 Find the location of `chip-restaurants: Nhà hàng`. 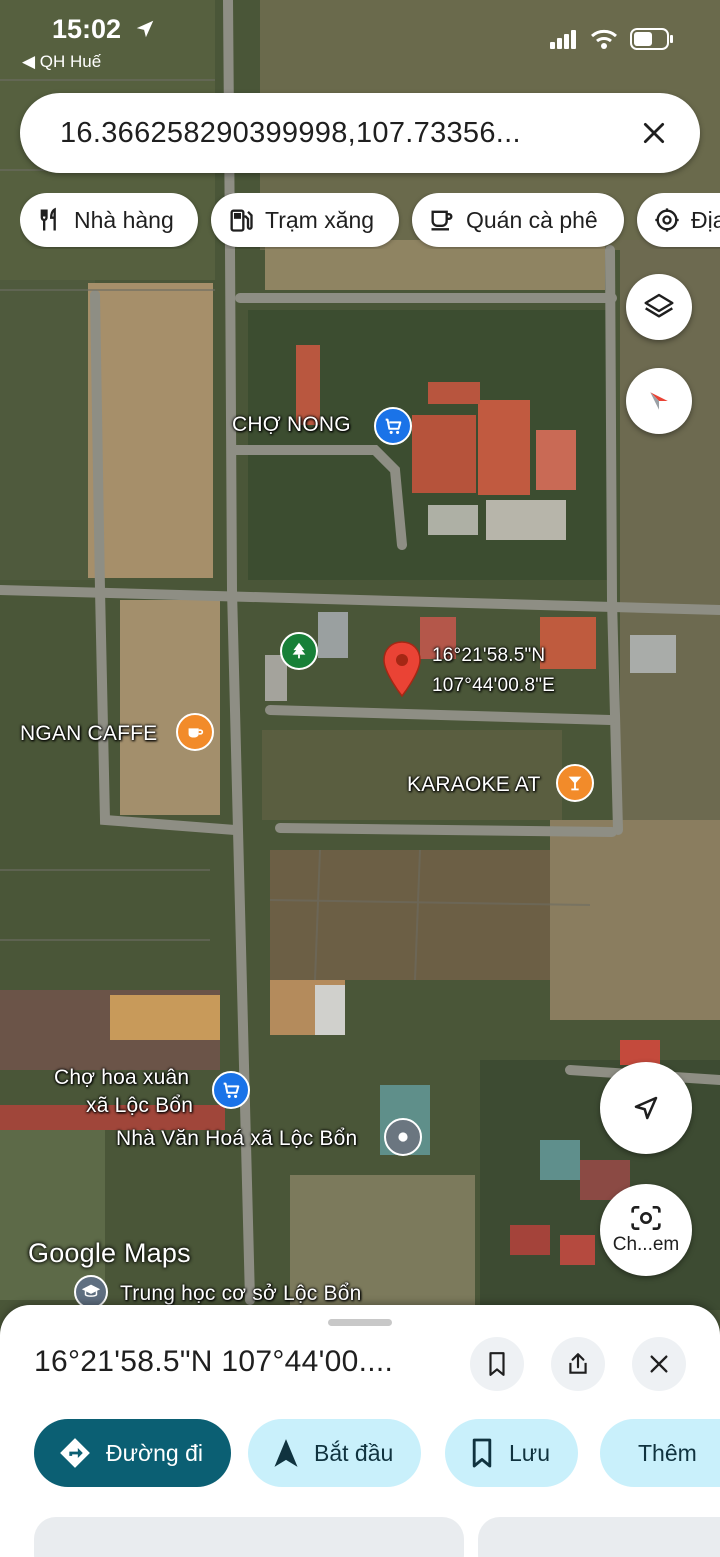

chip-restaurants: Nhà hàng is located at coordinates (109, 220).